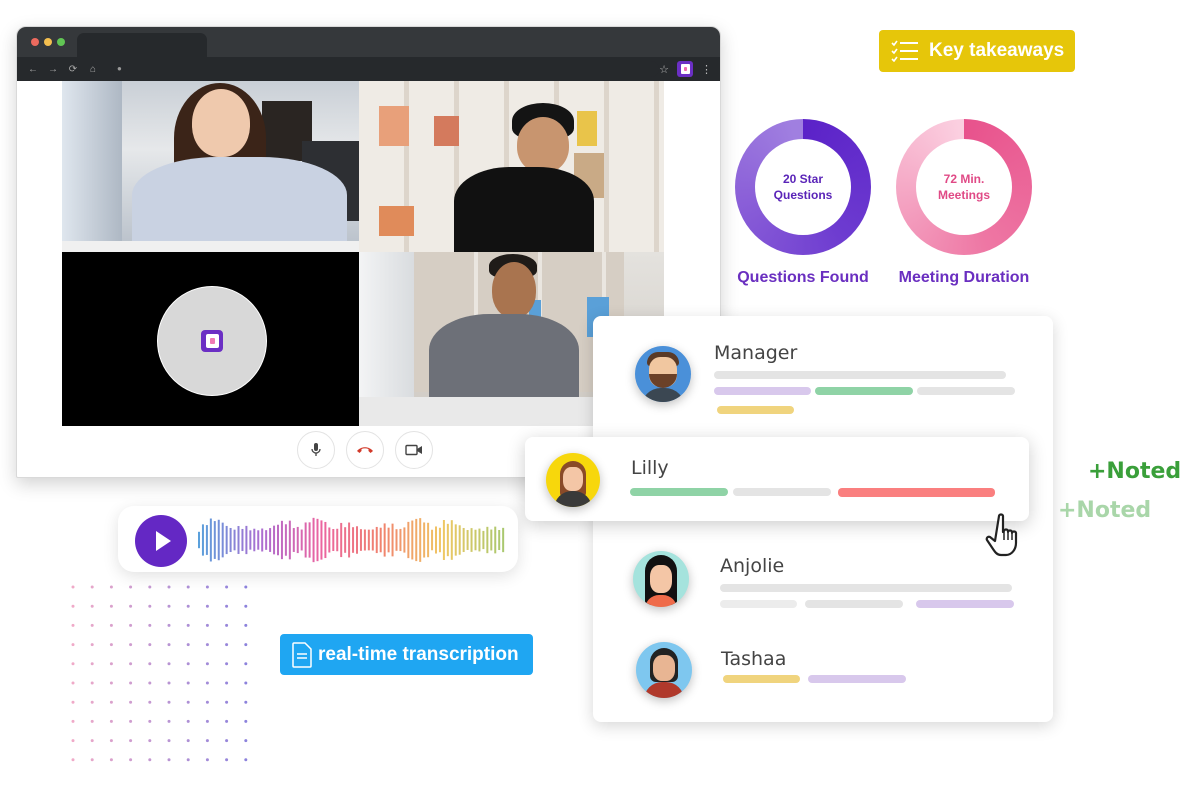 This screenshot has width=1200, height=800. I want to click on duration-unit: Meetings, so click(963, 195).